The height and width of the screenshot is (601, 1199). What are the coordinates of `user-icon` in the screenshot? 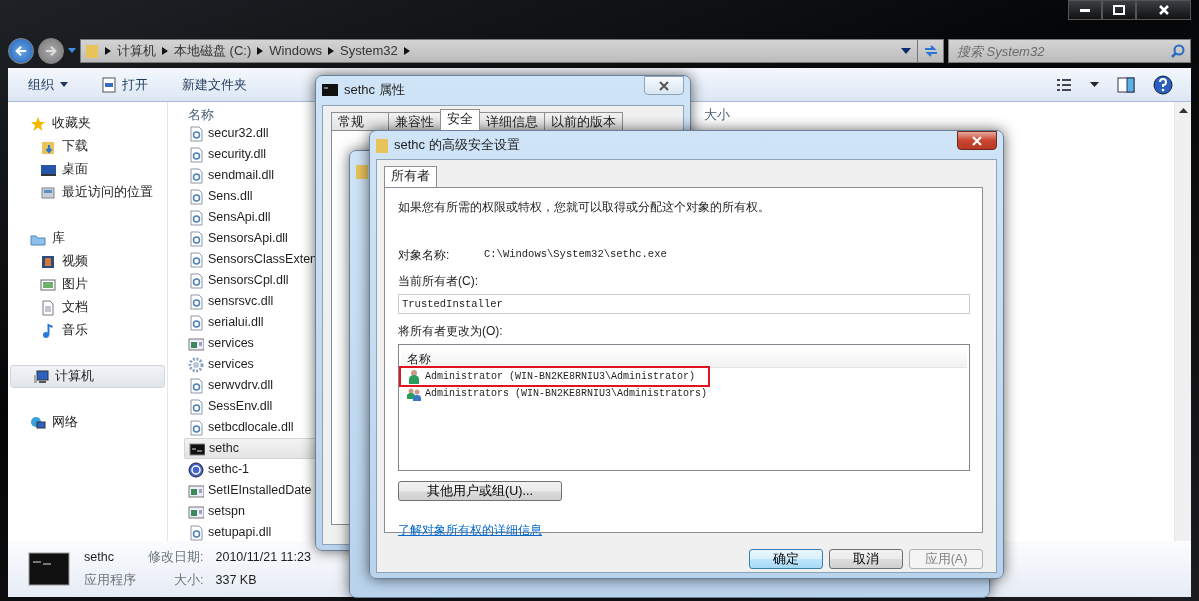 It's located at (414, 376).